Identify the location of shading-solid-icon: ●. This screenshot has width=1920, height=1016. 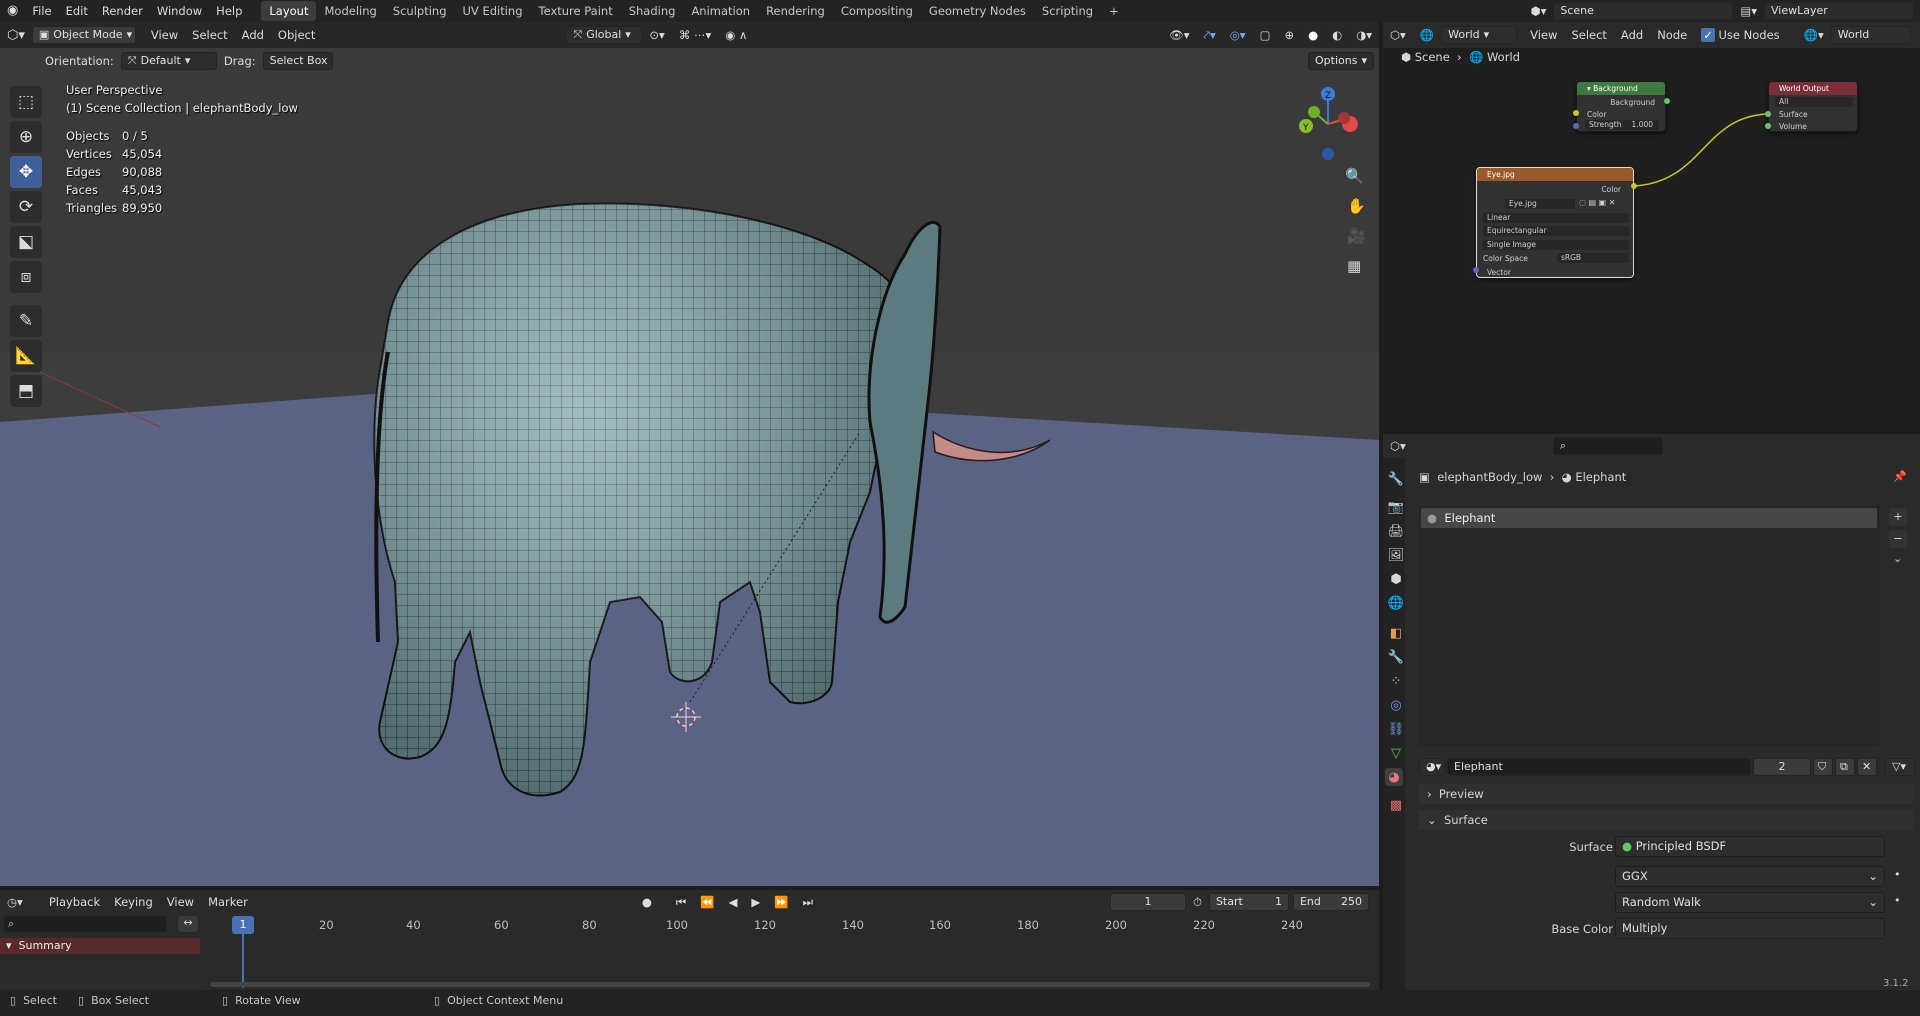
(1313, 35).